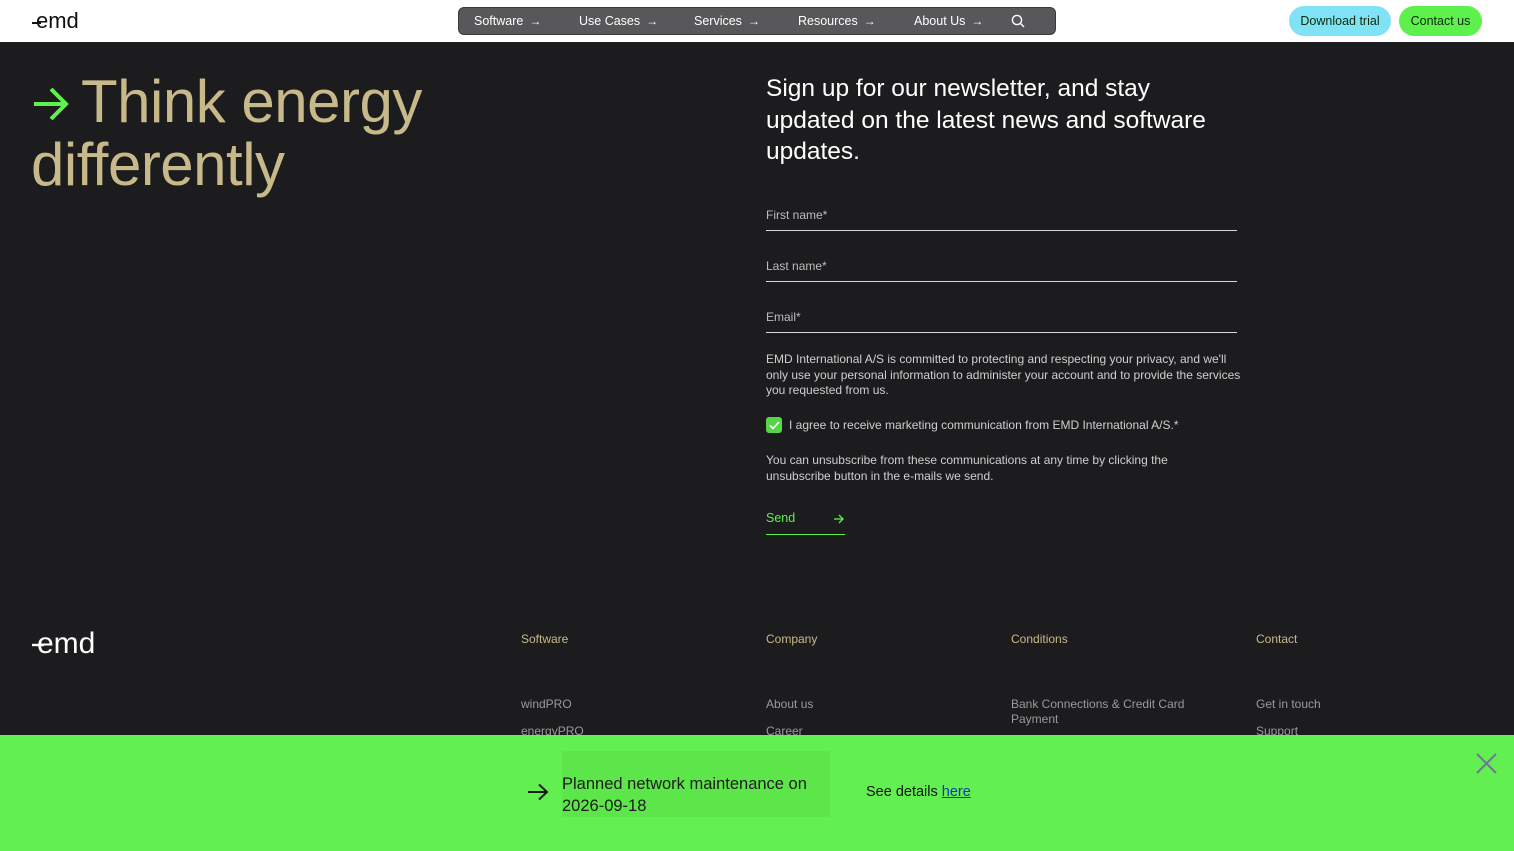 The height and width of the screenshot is (851, 1514). I want to click on consent-checkbox, so click(774, 425).